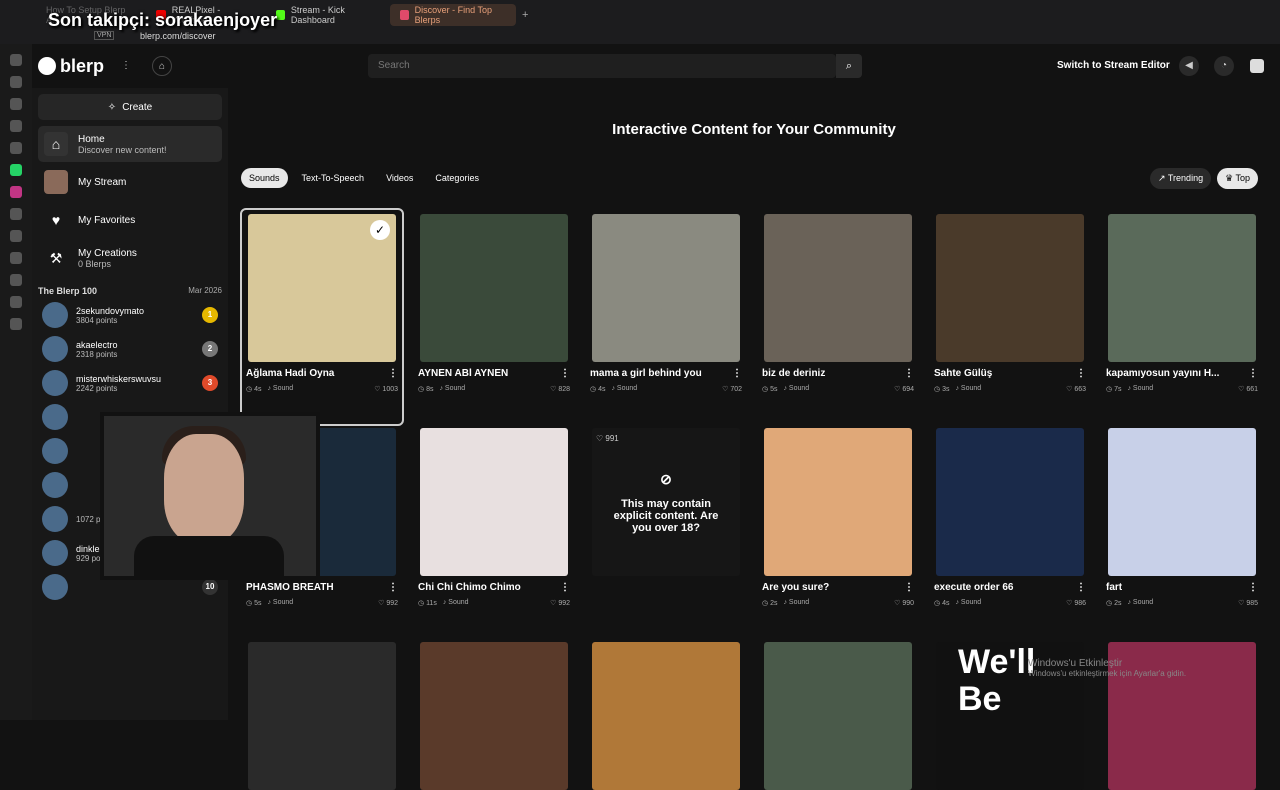 The height and width of the screenshot is (790, 1280). I want to click on tab-videos: Videos, so click(399, 178).